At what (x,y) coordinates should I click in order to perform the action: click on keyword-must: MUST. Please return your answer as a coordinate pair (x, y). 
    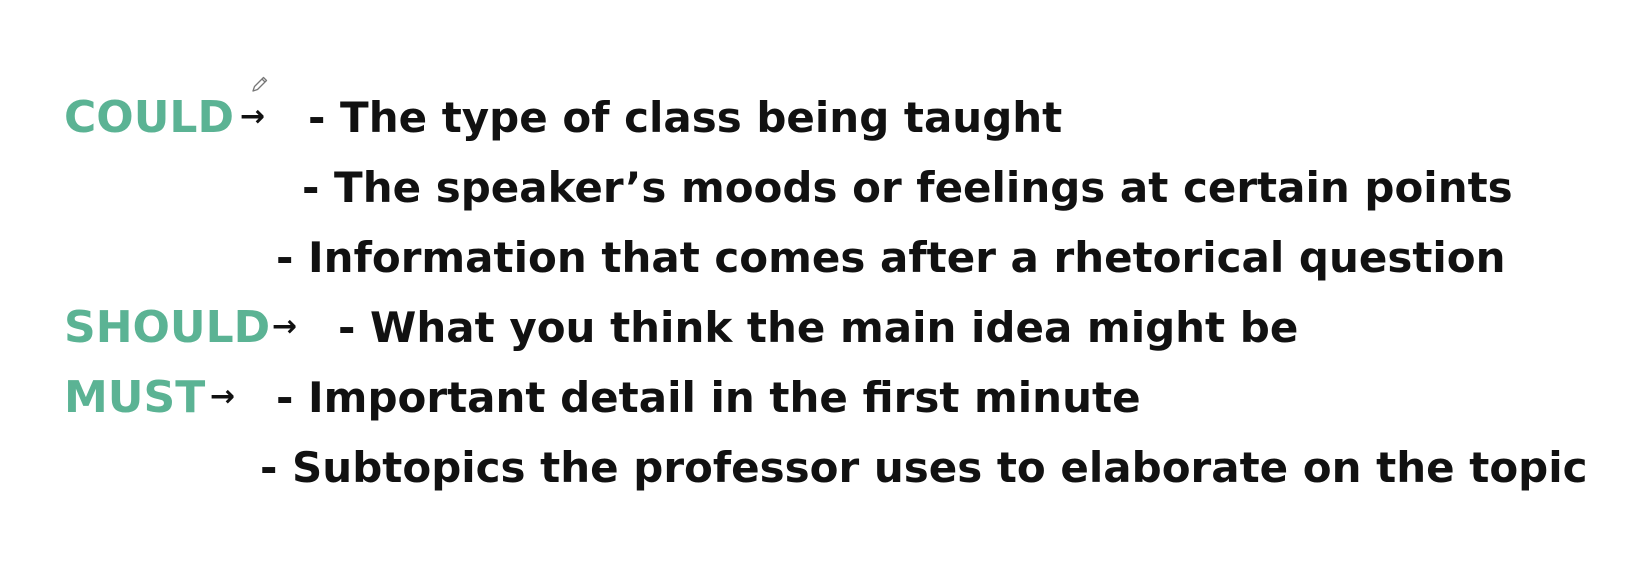
    Looking at the image, I should click on (135, 397).